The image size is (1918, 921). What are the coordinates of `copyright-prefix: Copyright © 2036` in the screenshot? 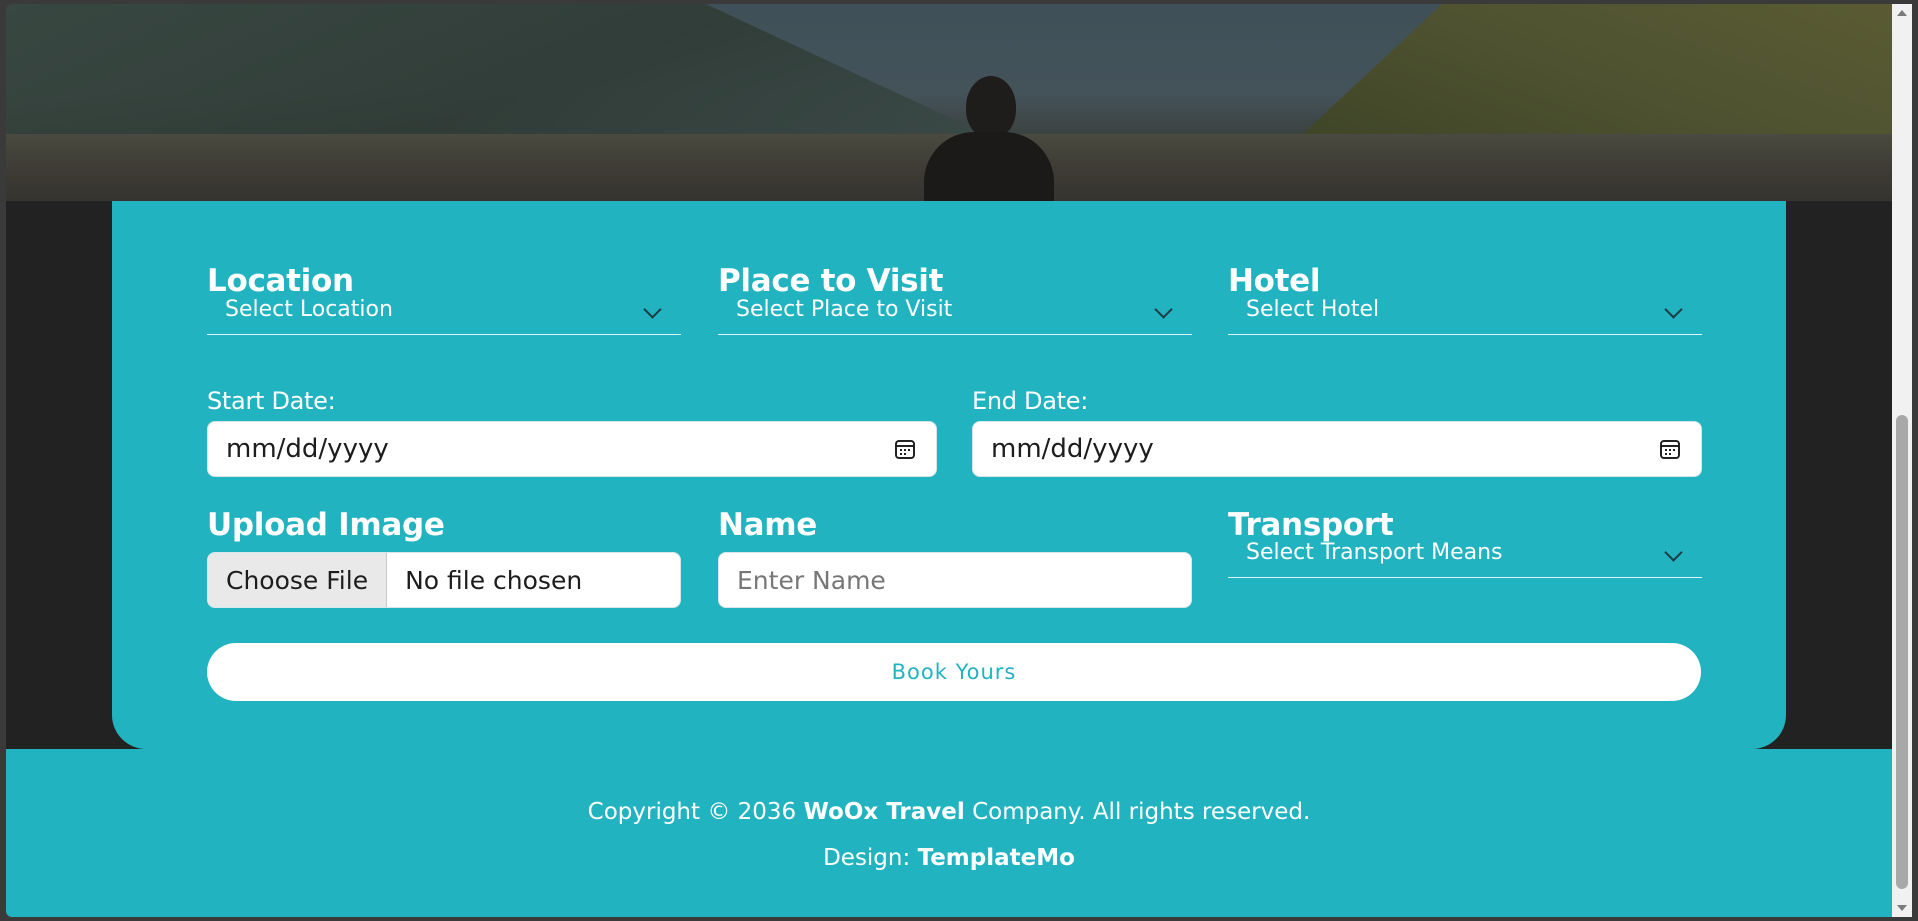 It's located at (692, 812).